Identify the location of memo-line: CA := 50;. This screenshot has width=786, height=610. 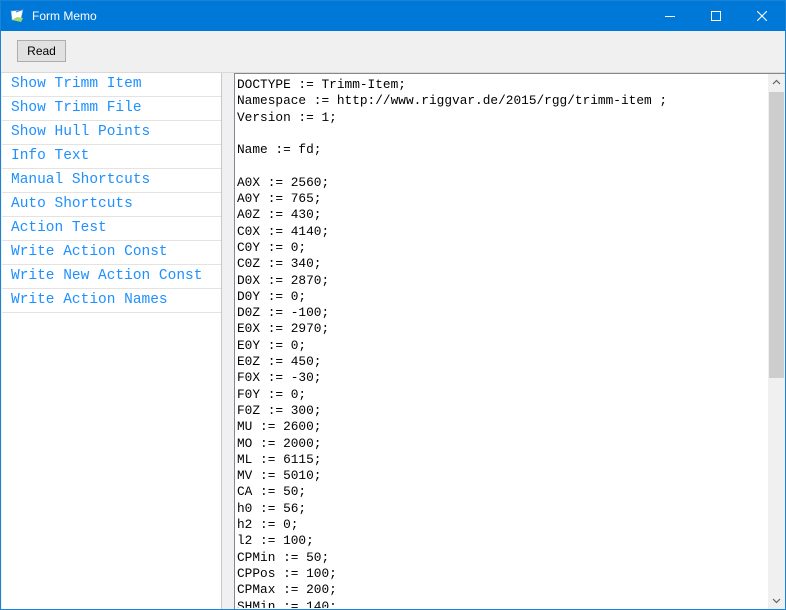
(272, 492).